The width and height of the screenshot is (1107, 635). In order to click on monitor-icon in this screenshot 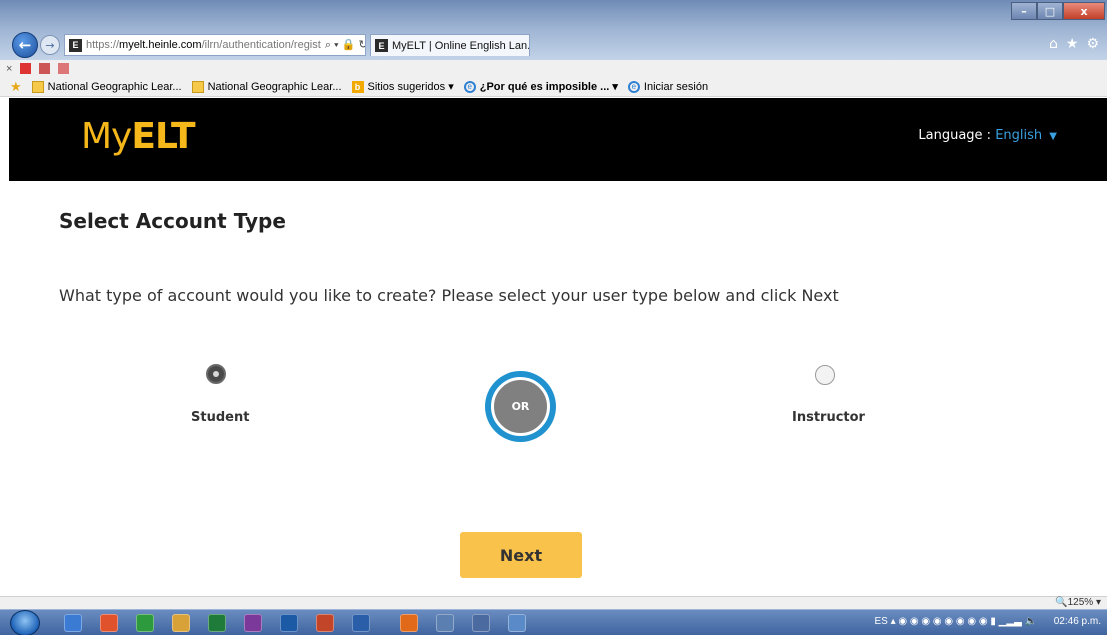, I will do `click(517, 623)`.